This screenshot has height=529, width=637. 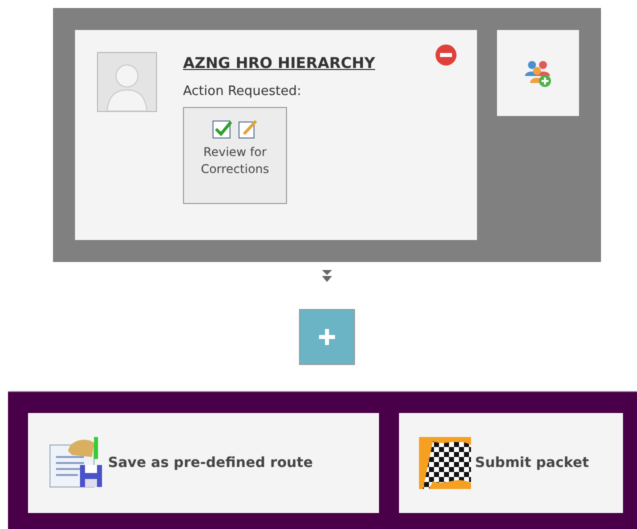 I want to click on submit-packet-button: Submit packet, so click(x=511, y=463).